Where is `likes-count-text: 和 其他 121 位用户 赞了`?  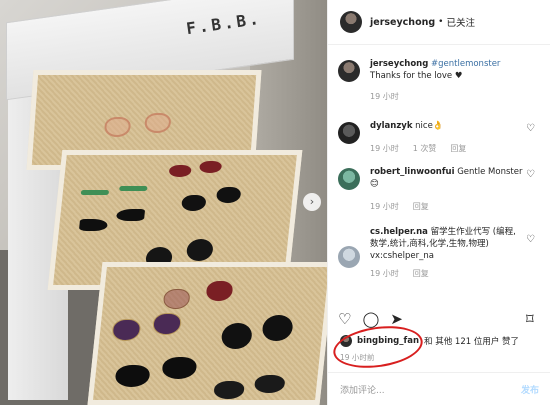
likes-count-text: 和 其他 121 位用户 赞了 is located at coordinates (471, 341).